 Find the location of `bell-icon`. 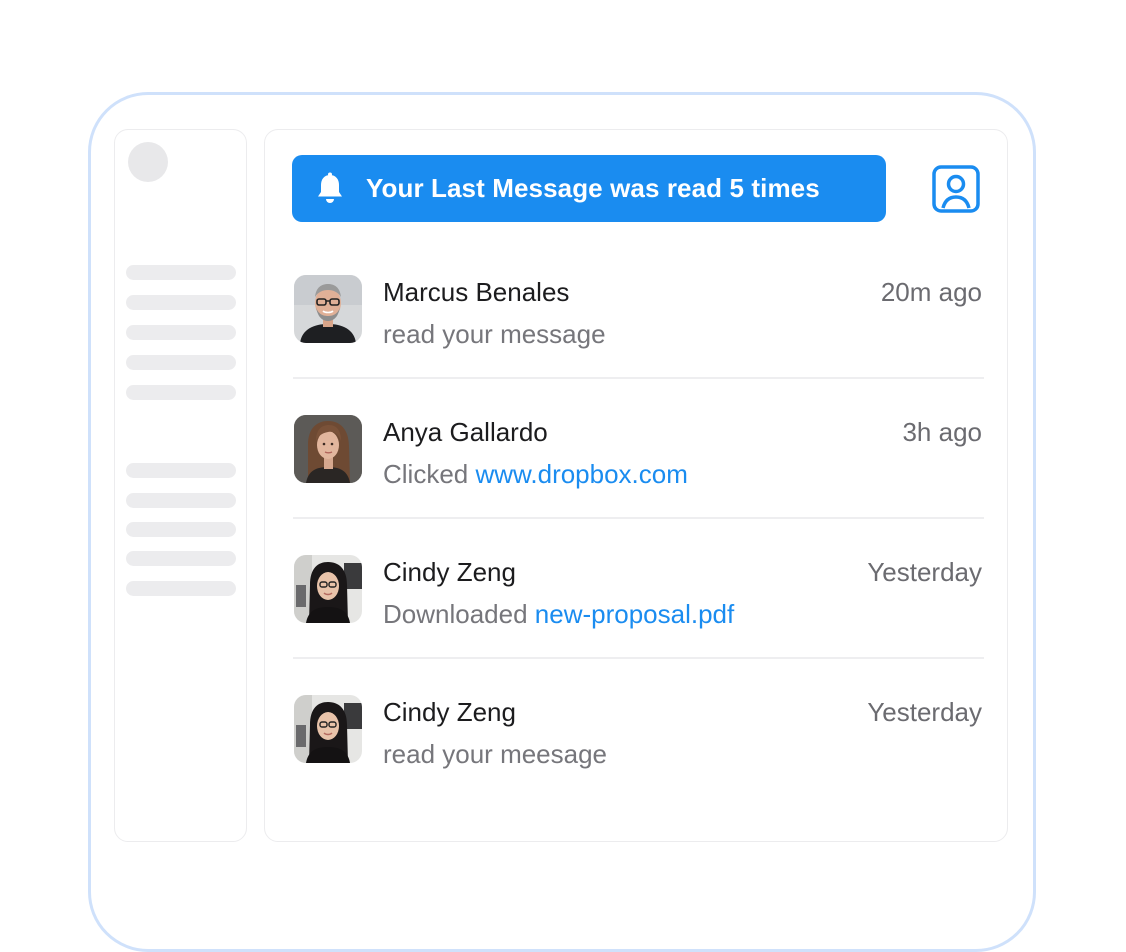

bell-icon is located at coordinates (330, 189).